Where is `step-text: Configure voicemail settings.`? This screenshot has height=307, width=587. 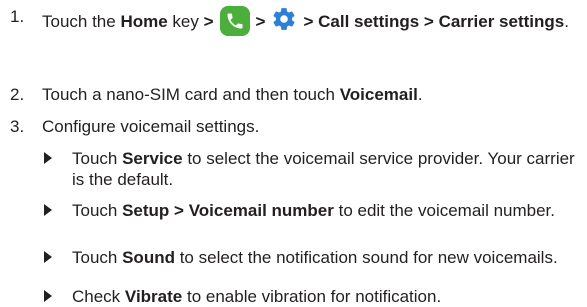
step-text: Configure voicemail settings. is located at coordinates (151, 126).